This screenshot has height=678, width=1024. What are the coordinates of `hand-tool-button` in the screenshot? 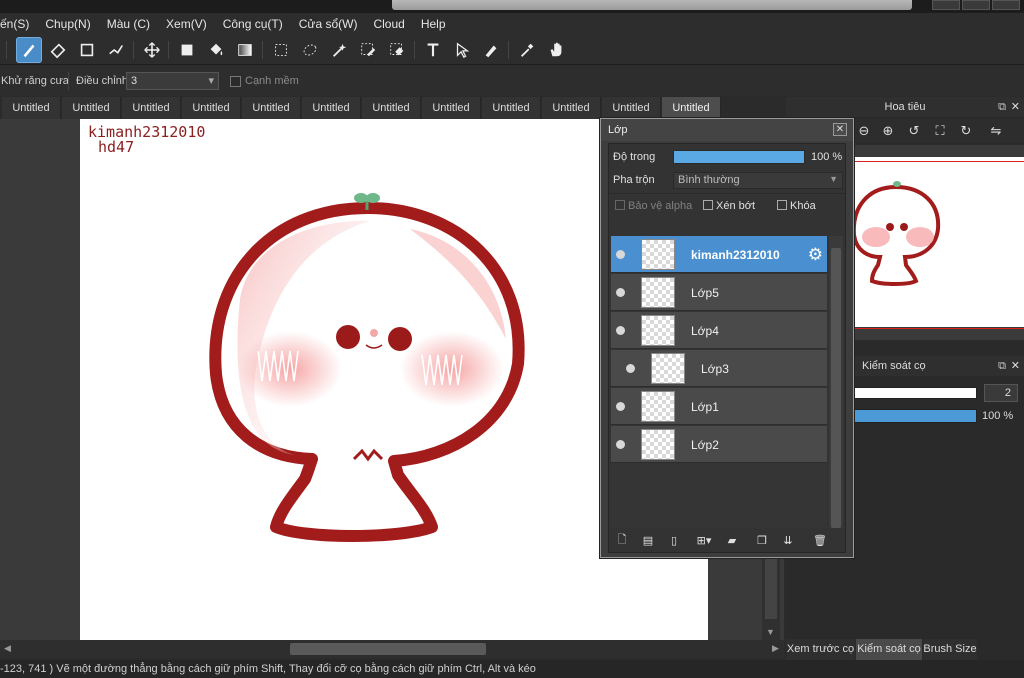 It's located at (556, 50).